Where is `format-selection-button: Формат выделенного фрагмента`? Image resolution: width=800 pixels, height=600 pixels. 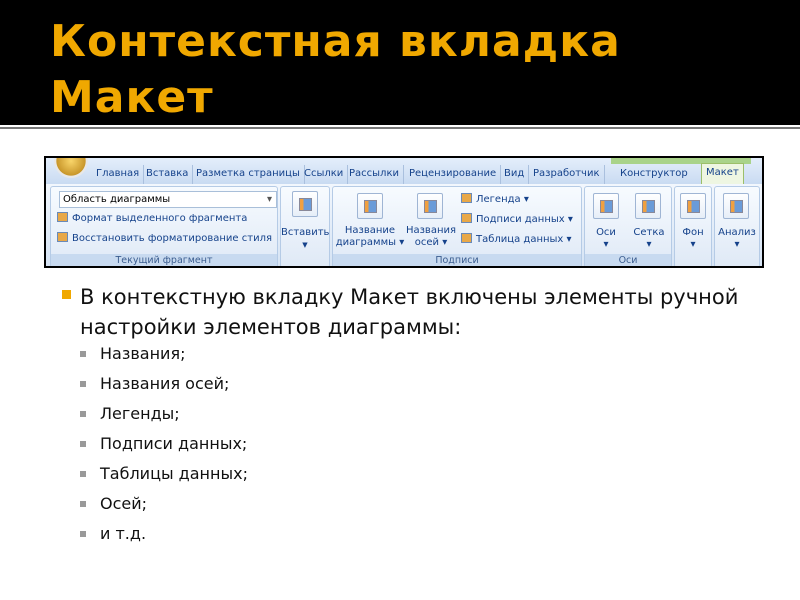
format-selection-button: Формат выделенного фрагмента is located at coordinates (152, 218).